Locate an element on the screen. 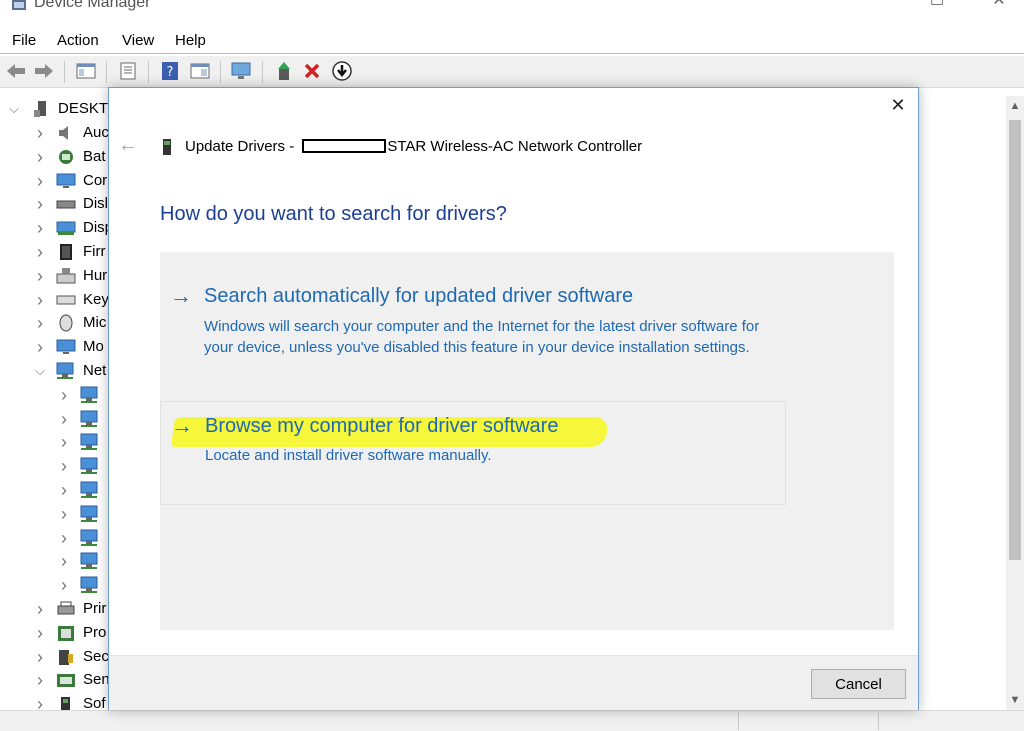  menu-help: Help is located at coordinates (190, 40).